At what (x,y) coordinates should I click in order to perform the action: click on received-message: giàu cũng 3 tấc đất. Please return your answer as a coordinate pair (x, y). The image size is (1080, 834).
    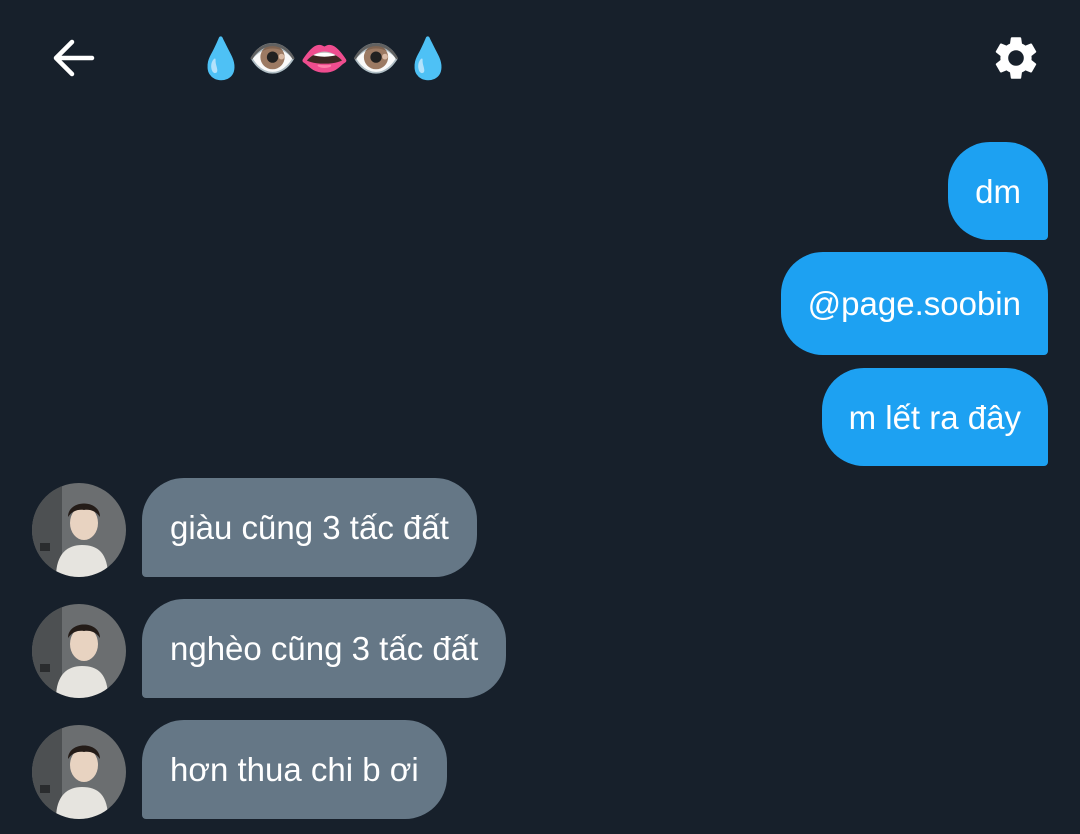
    Looking at the image, I should click on (309, 527).